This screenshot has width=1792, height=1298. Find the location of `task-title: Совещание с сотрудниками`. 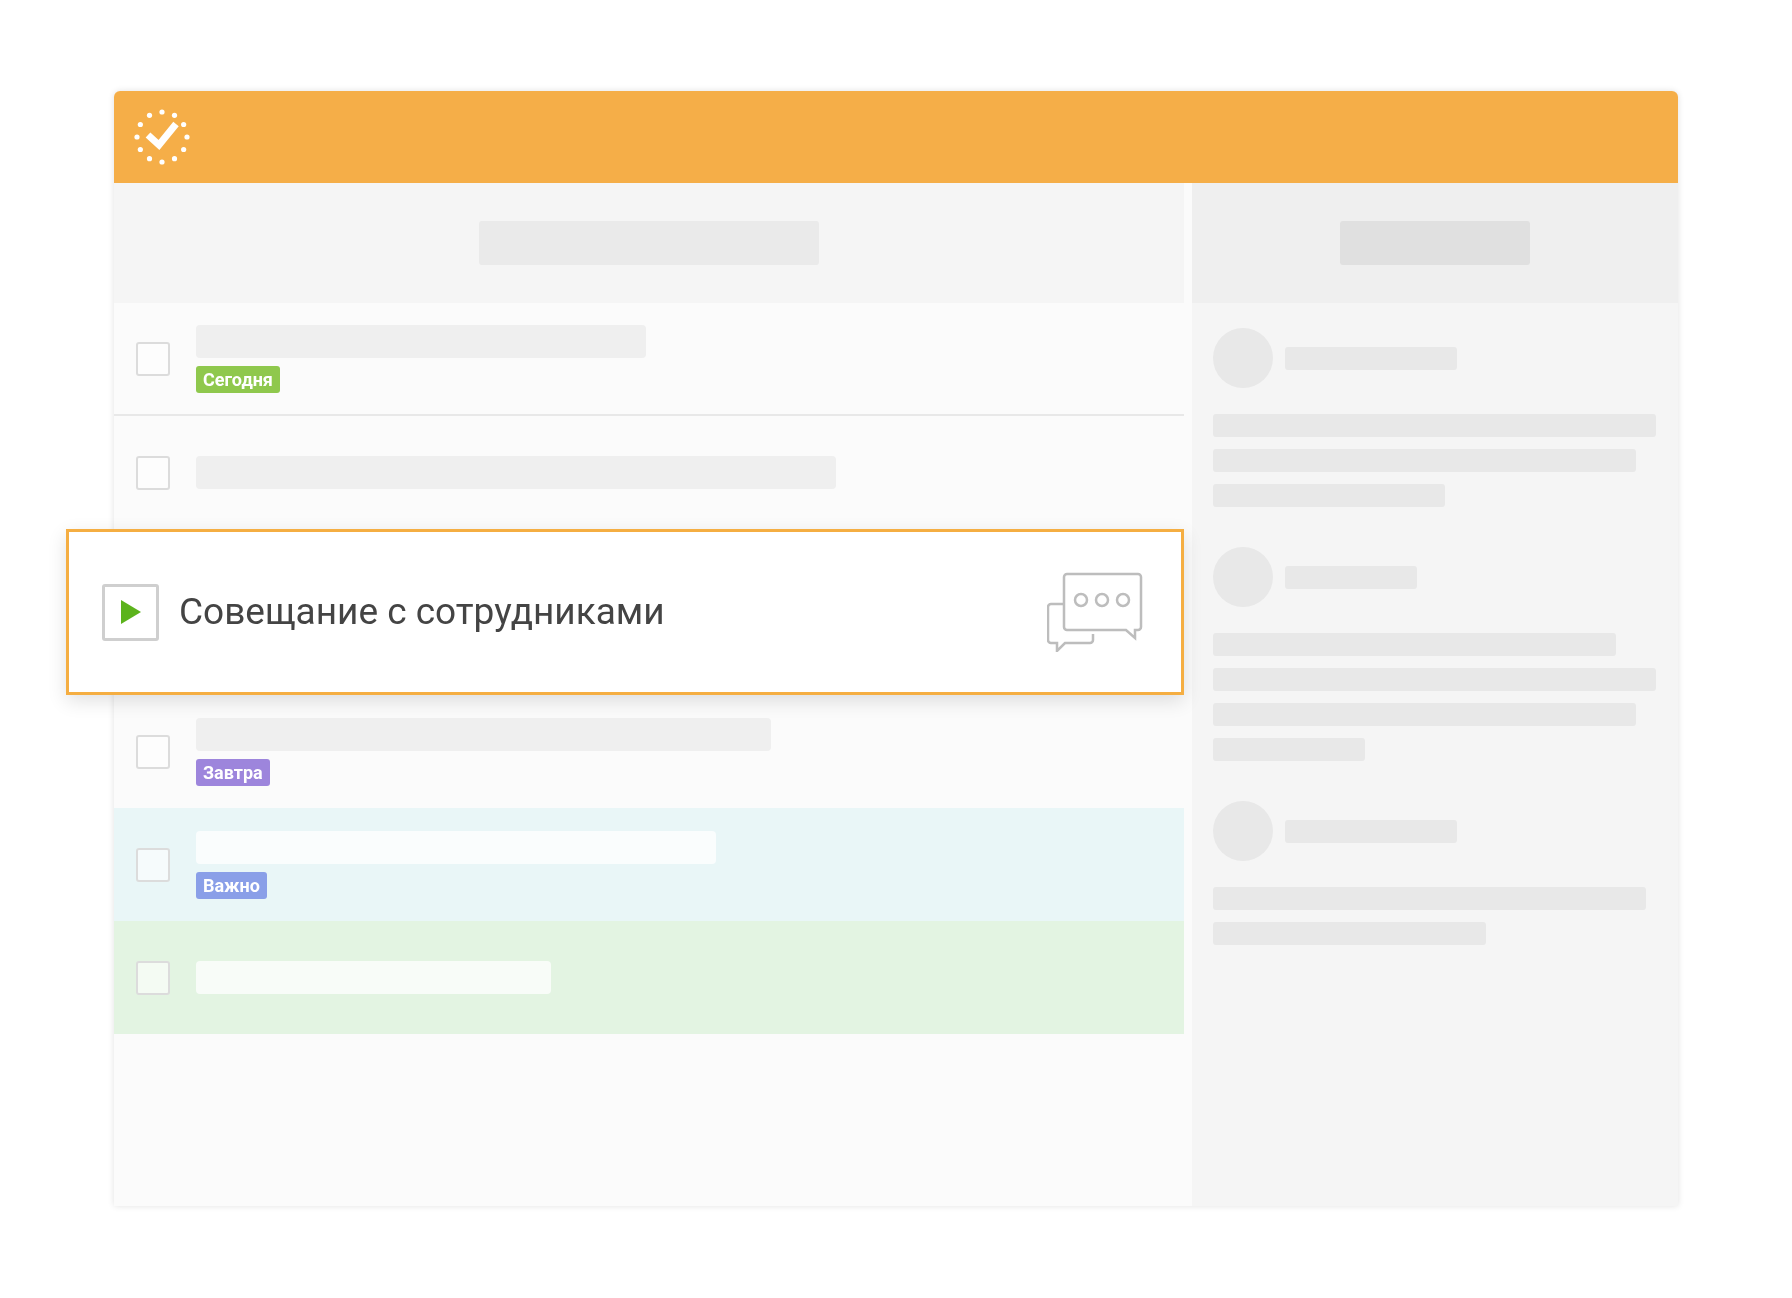

task-title: Совещание с сотрудниками is located at coordinates (422, 612).